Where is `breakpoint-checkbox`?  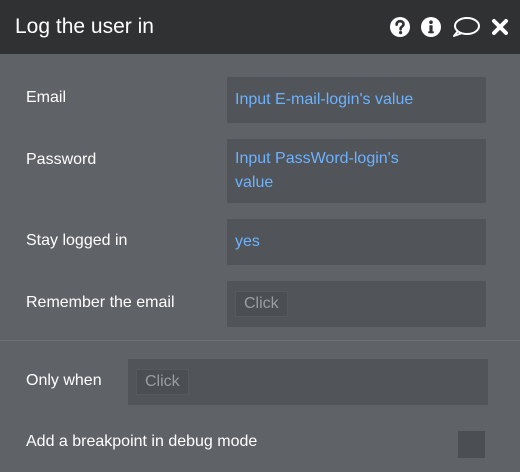
breakpoint-checkbox is located at coordinates (471, 444).